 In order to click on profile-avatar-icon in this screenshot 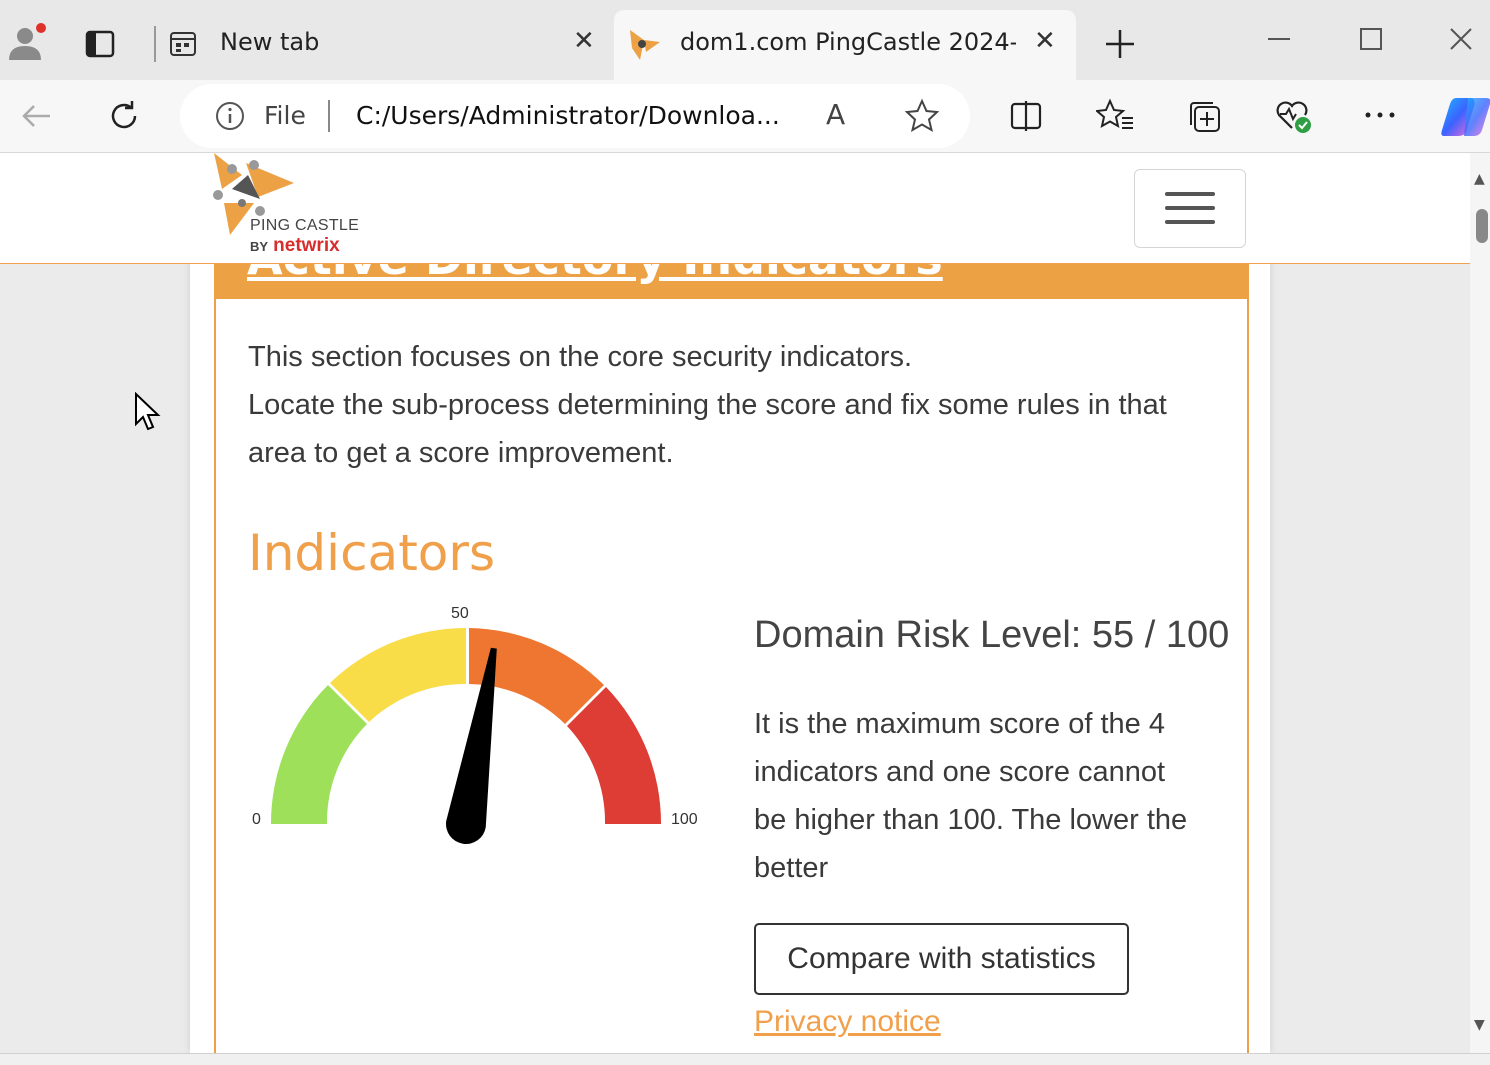, I will do `click(25, 43)`.